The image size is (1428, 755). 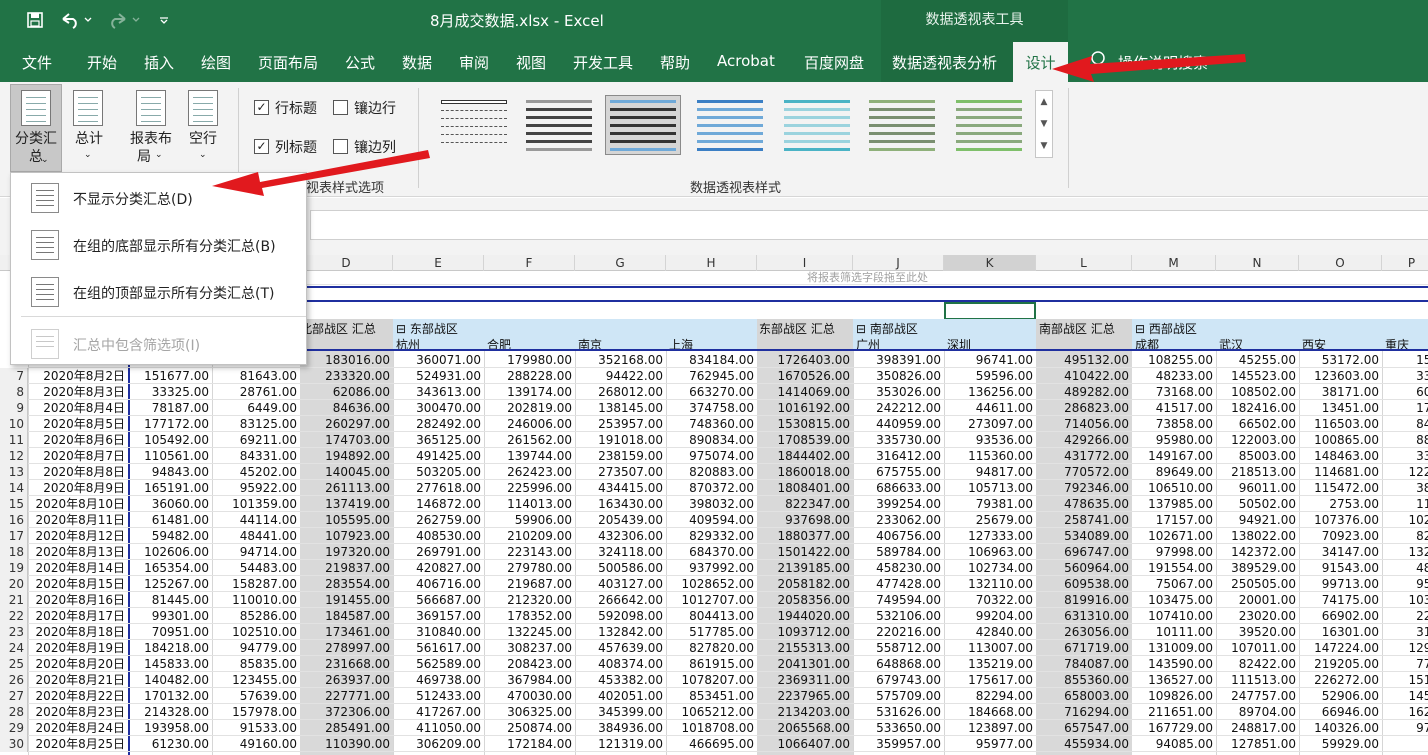 I want to click on value-cell: 139744.00, so click(x=529, y=456).